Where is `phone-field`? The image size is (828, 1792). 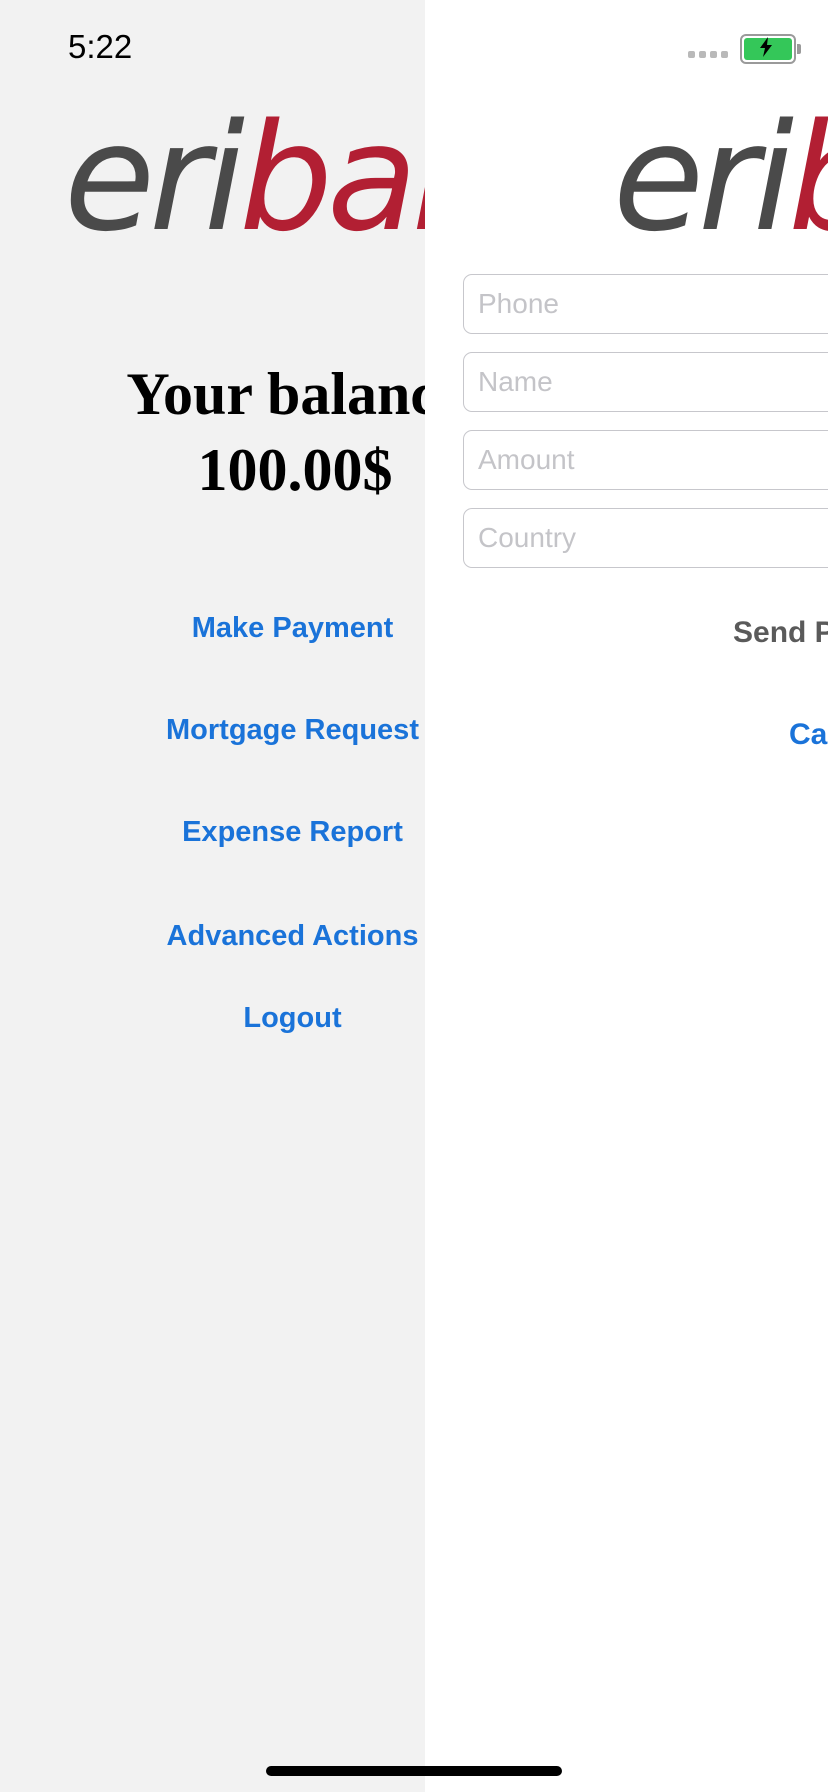 phone-field is located at coordinates (645, 304).